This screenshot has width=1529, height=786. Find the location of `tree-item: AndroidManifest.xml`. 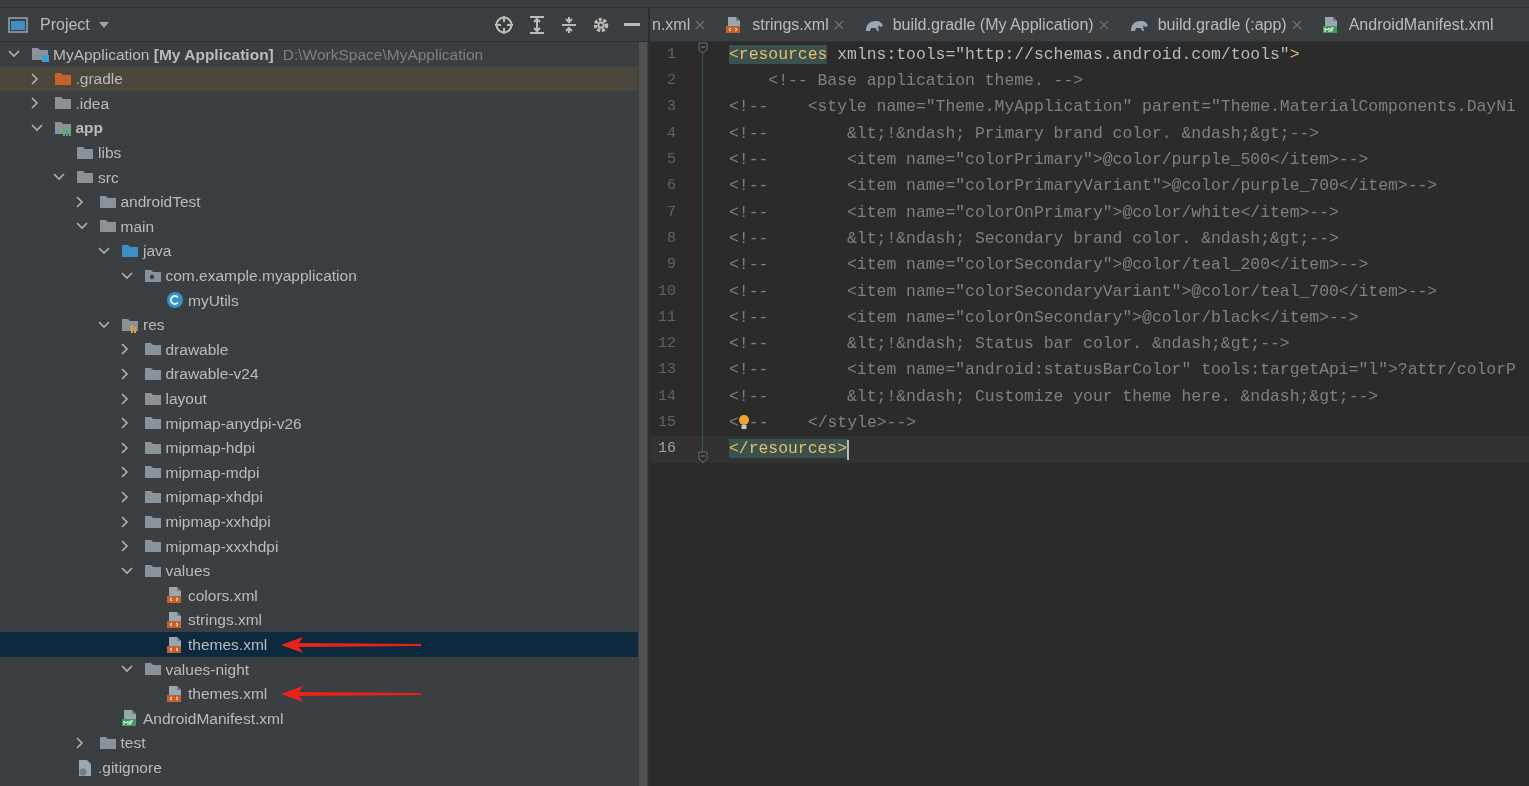

tree-item: AndroidManifest.xml is located at coordinates (319, 718).